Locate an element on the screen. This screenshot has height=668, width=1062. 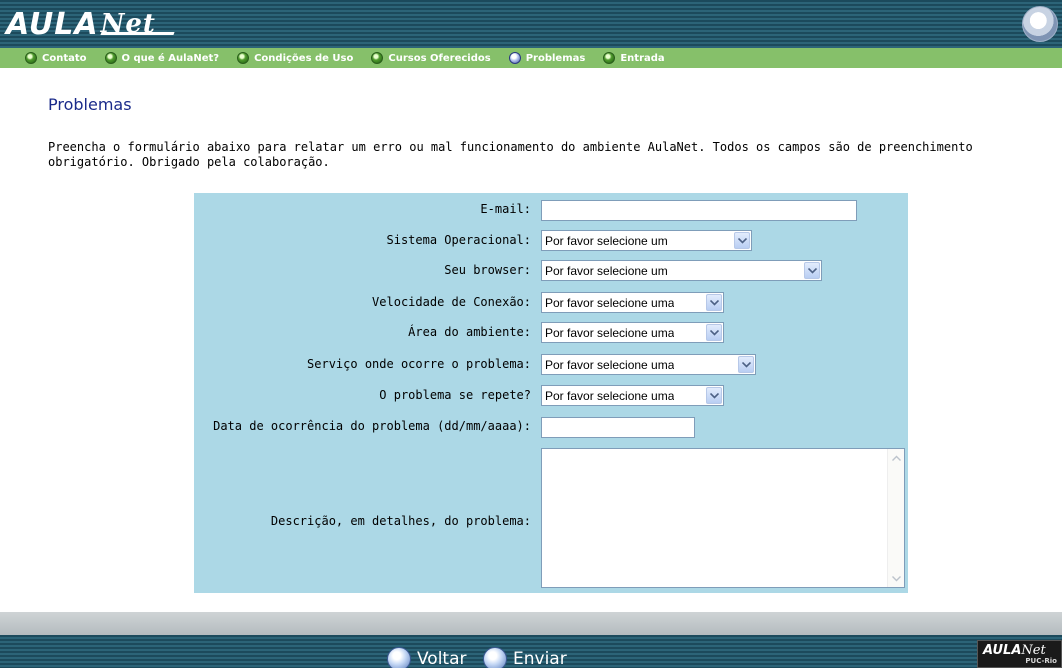
area-select: Por favor selecione uma is located at coordinates (632, 332).